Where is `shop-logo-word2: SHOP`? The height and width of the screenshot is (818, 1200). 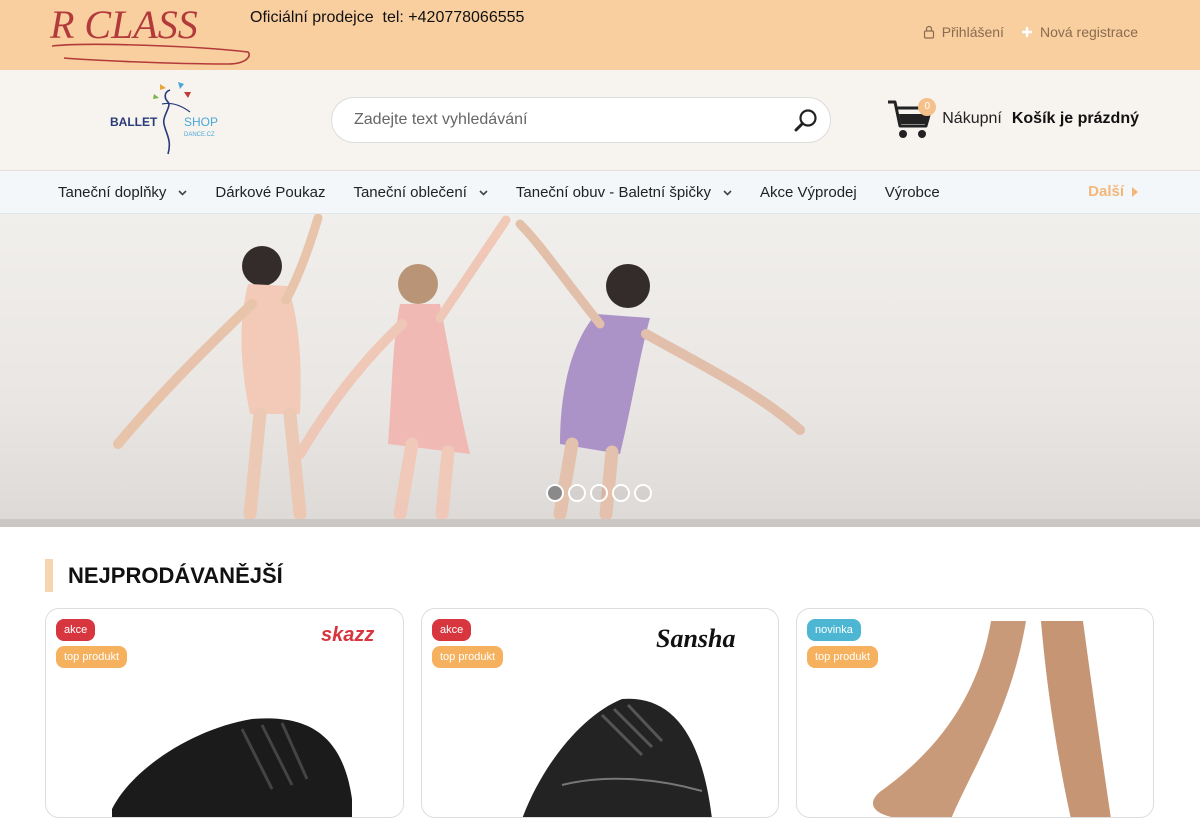
shop-logo-word2: SHOP is located at coordinates (201, 122).